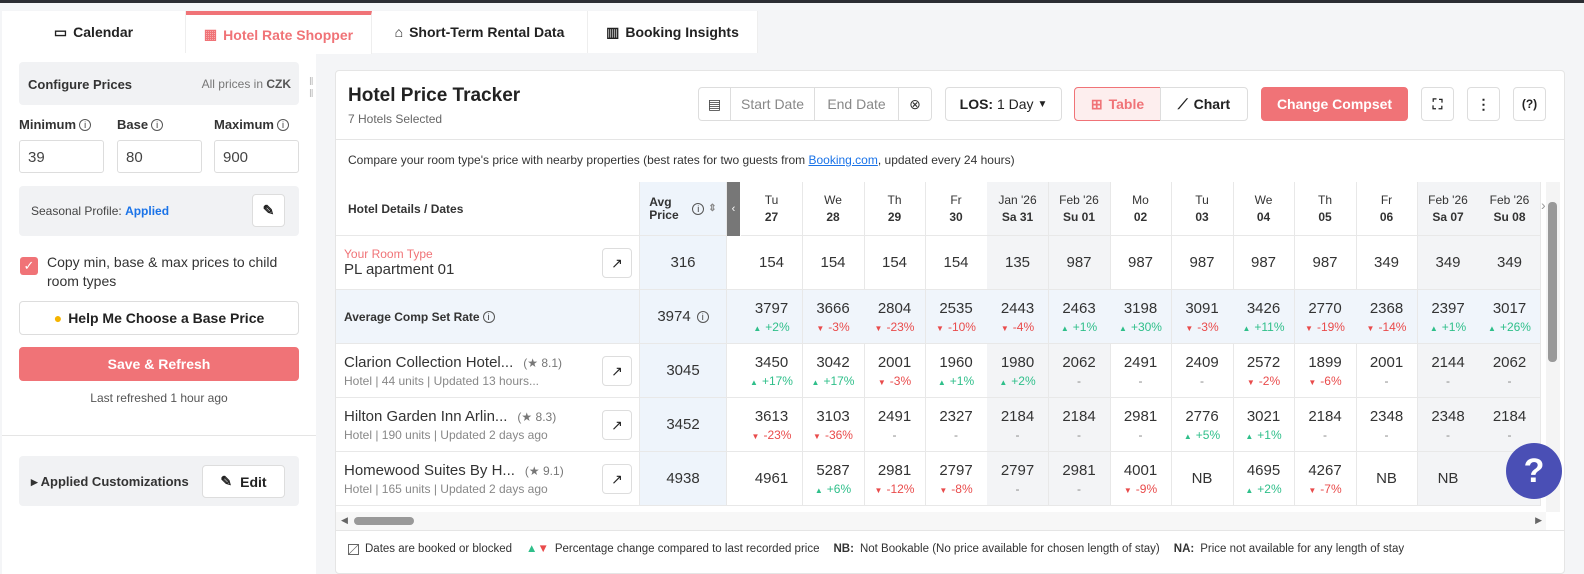 This screenshot has height=574, width=1584. Describe the element at coordinates (159, 318) in the screenshot. I see `help-choose-base-price-button: ● Help Me Choose a Base Price` at that location.